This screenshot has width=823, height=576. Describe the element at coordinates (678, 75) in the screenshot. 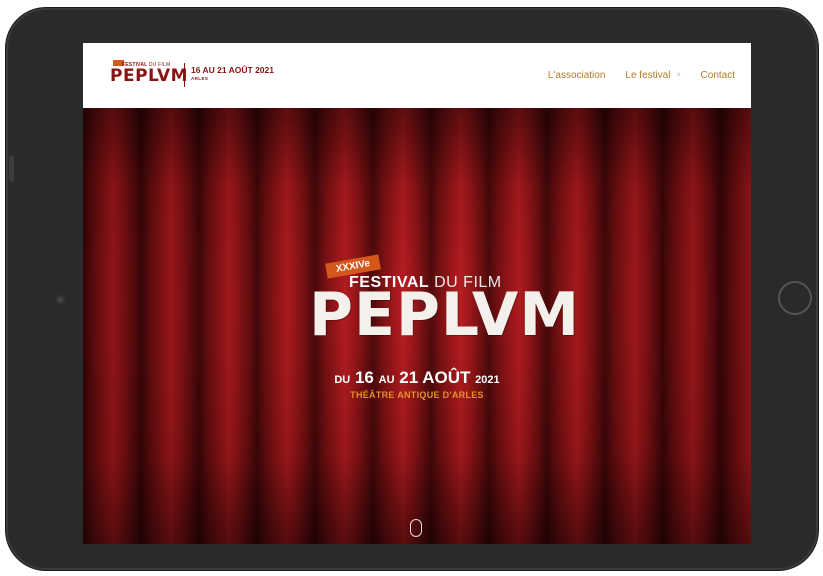

I see `chevron-down-icon: ˅` at that location.